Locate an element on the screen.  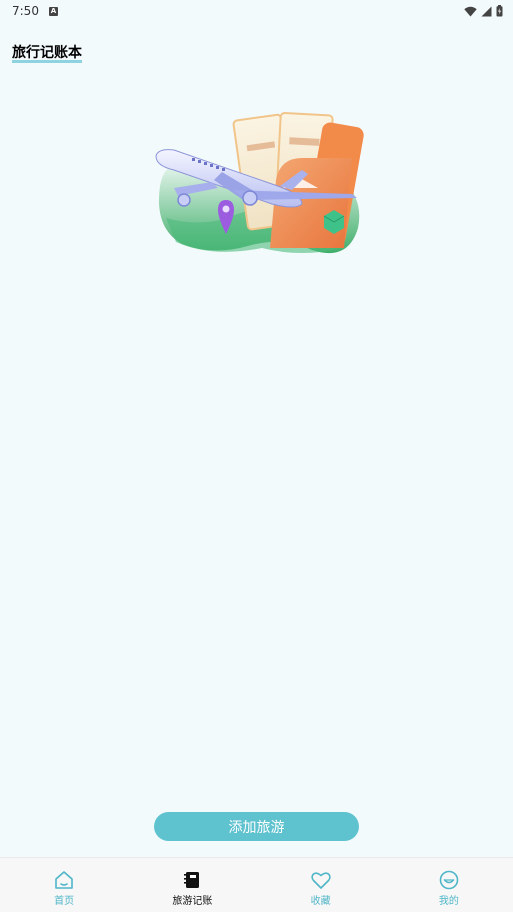
bottom-nav: 首页 旅游记账 收藏 我的 is located at coordinates (256, 884).